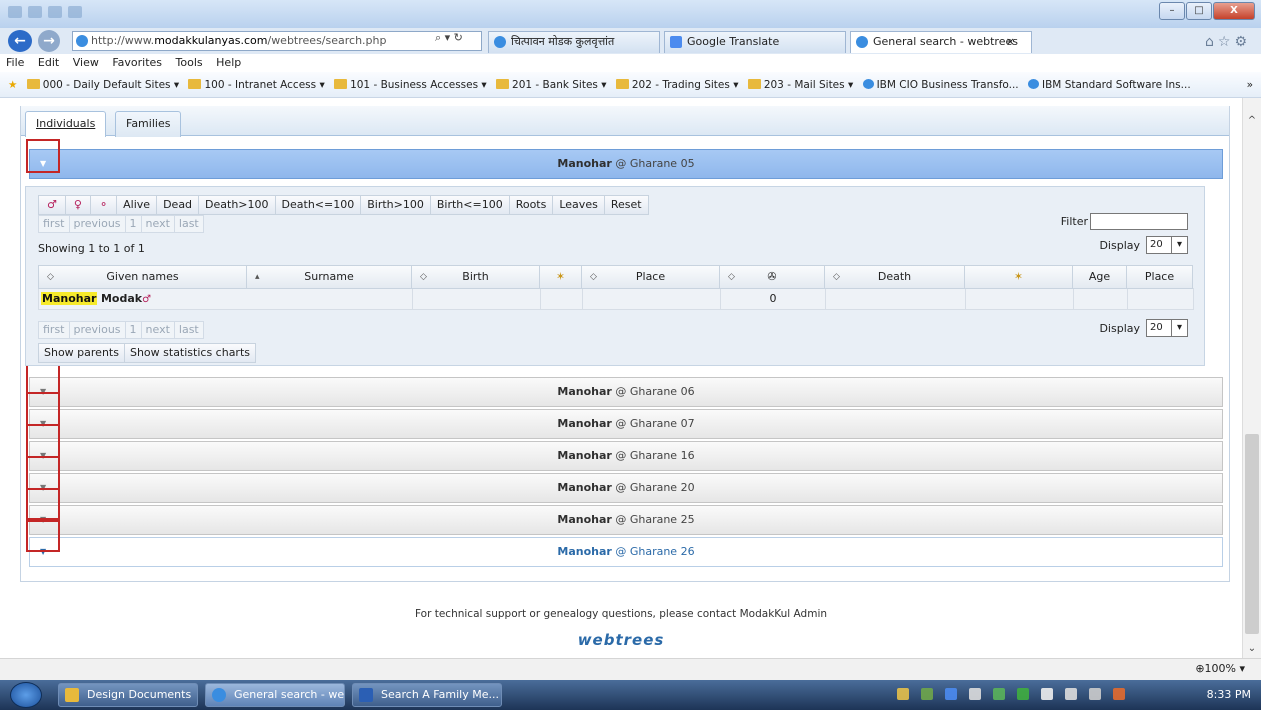  Describe the element at coordinates (1159, 277) in the screenshot. I see `col-death-place: Place` at that location.